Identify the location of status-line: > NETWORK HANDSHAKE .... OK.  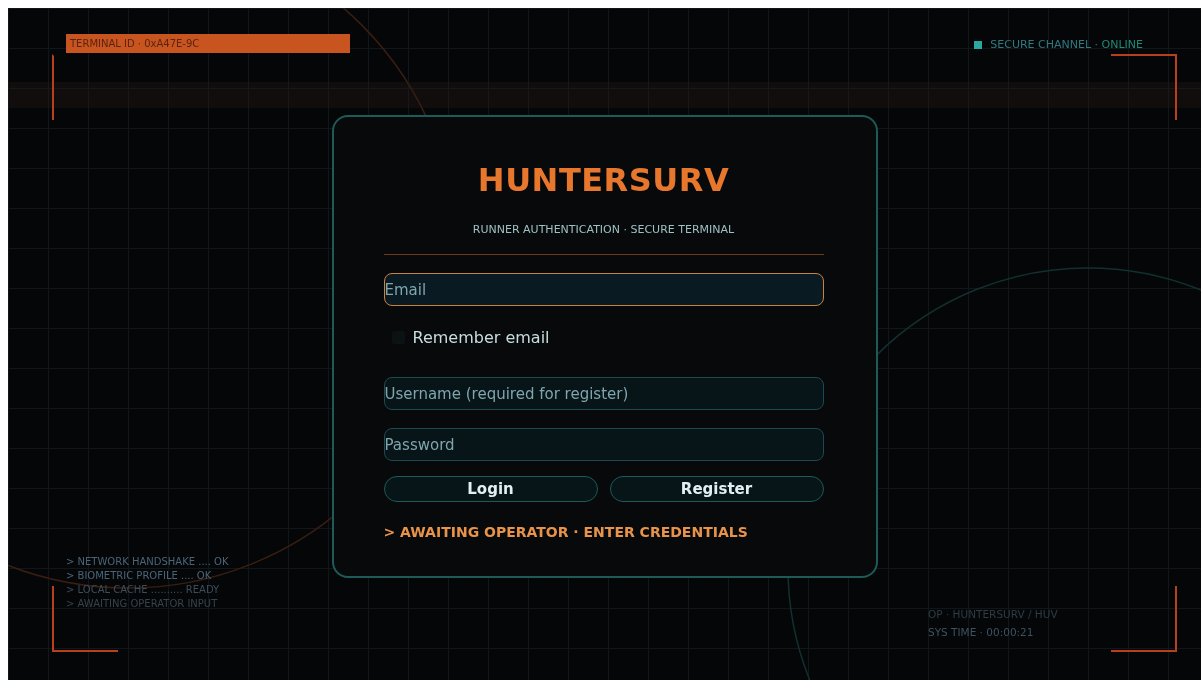
(147, 561).